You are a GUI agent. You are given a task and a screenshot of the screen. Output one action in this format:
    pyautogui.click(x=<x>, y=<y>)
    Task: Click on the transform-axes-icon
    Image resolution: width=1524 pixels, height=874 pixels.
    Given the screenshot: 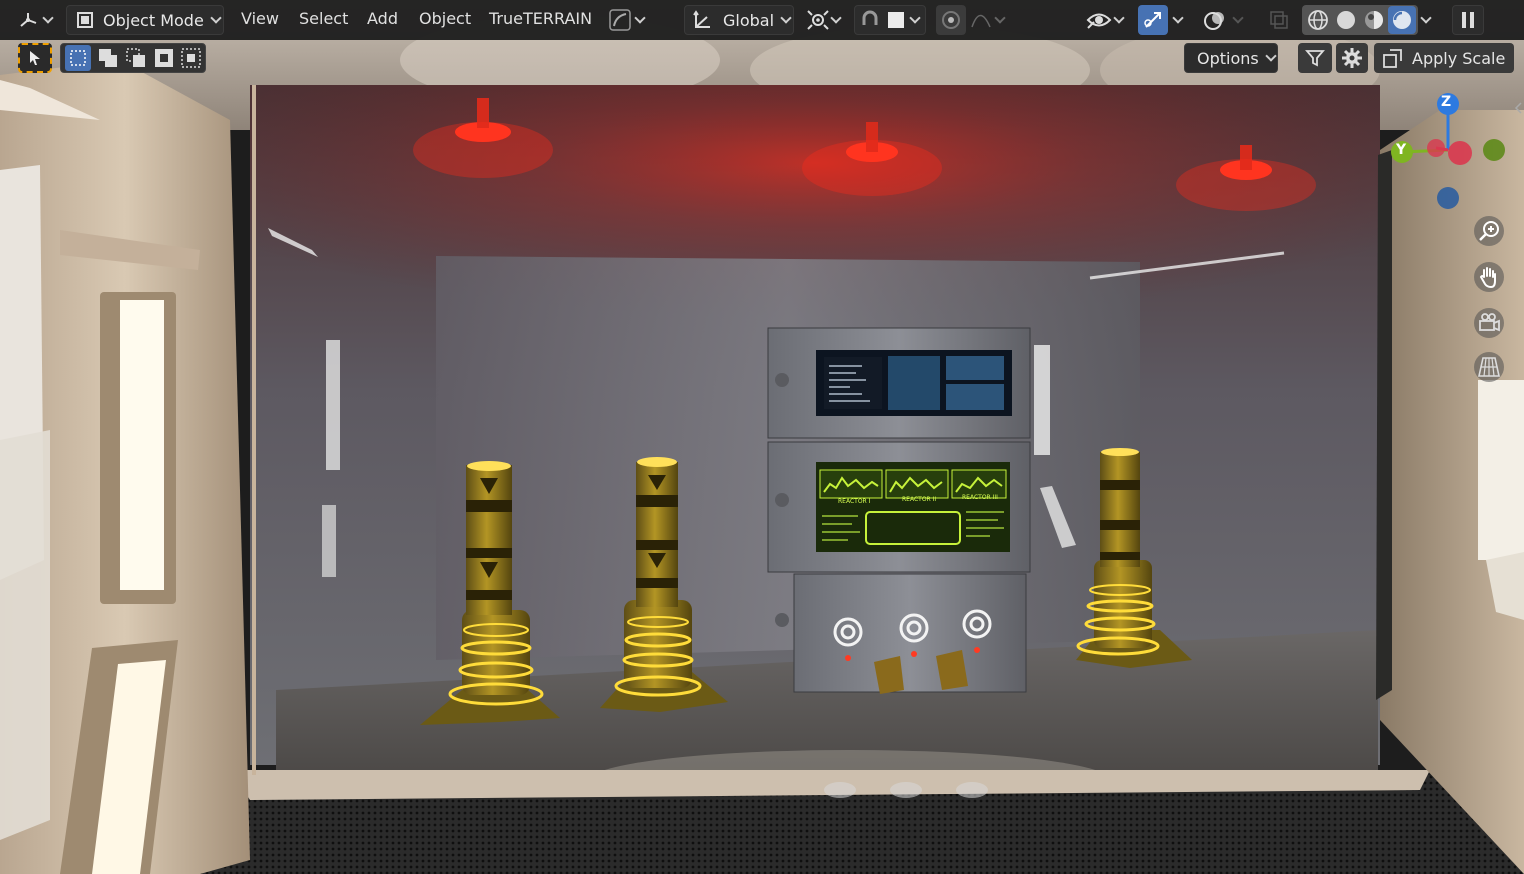 What is the action you would take?
    pyautogui.click(x=702, y=20)
    